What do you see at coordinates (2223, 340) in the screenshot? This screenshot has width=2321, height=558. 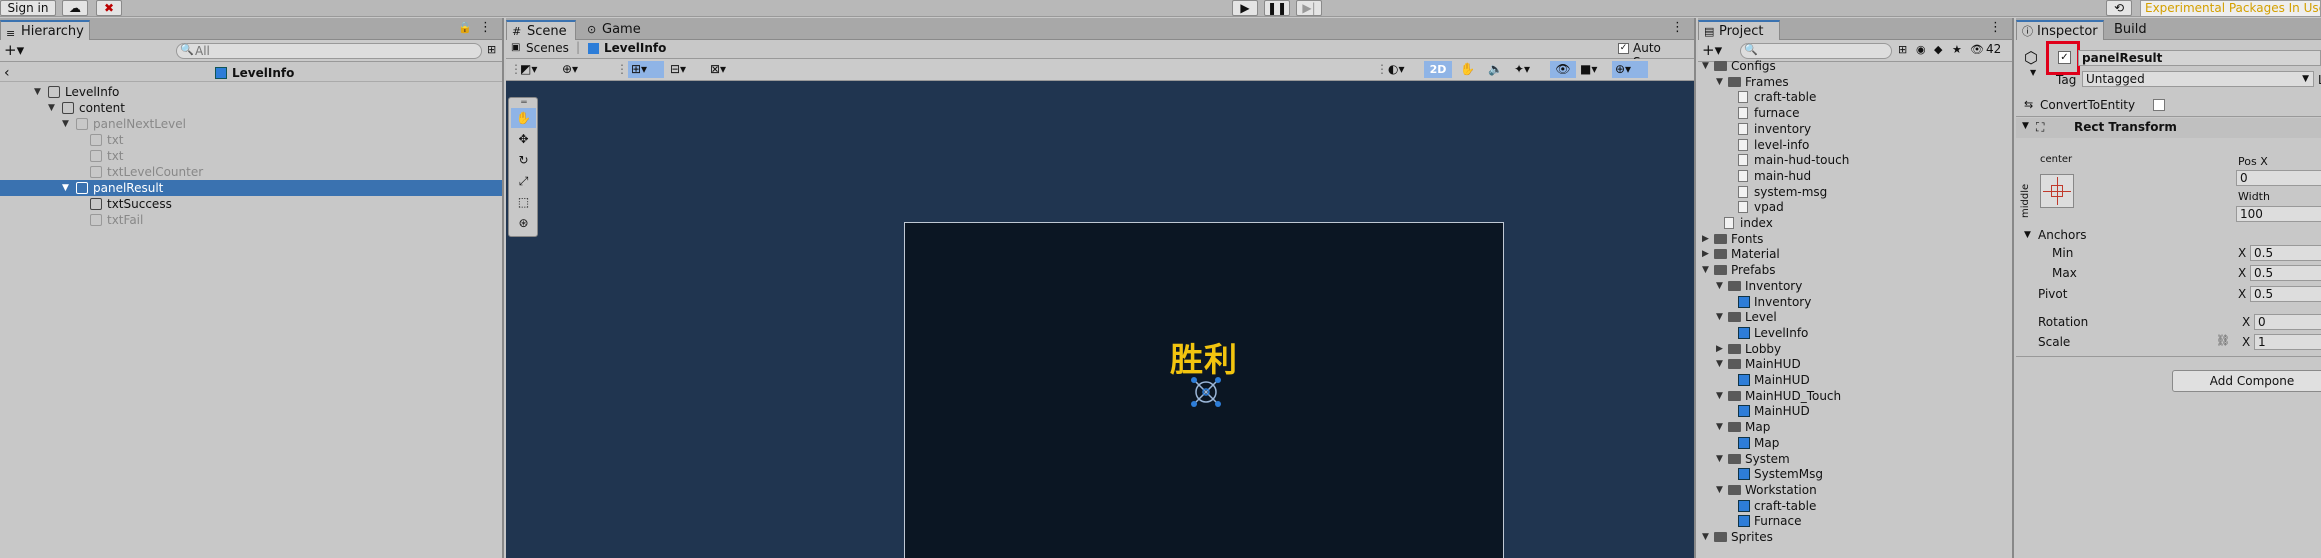 I see `scale-link-icon: ⛓` at bounding box center [2223, 340].